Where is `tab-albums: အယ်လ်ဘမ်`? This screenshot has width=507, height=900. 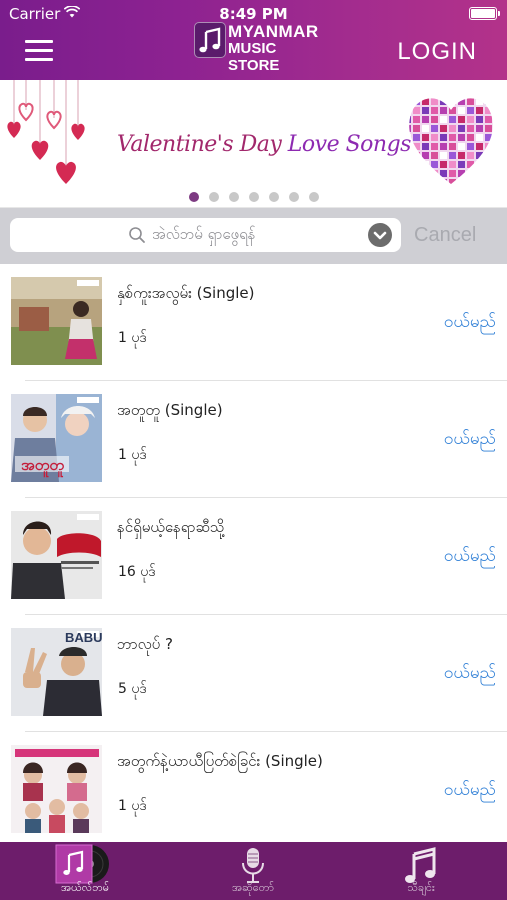
tab-albums: အယ်လ်ဘမ် is located at coordinates (85, 871).